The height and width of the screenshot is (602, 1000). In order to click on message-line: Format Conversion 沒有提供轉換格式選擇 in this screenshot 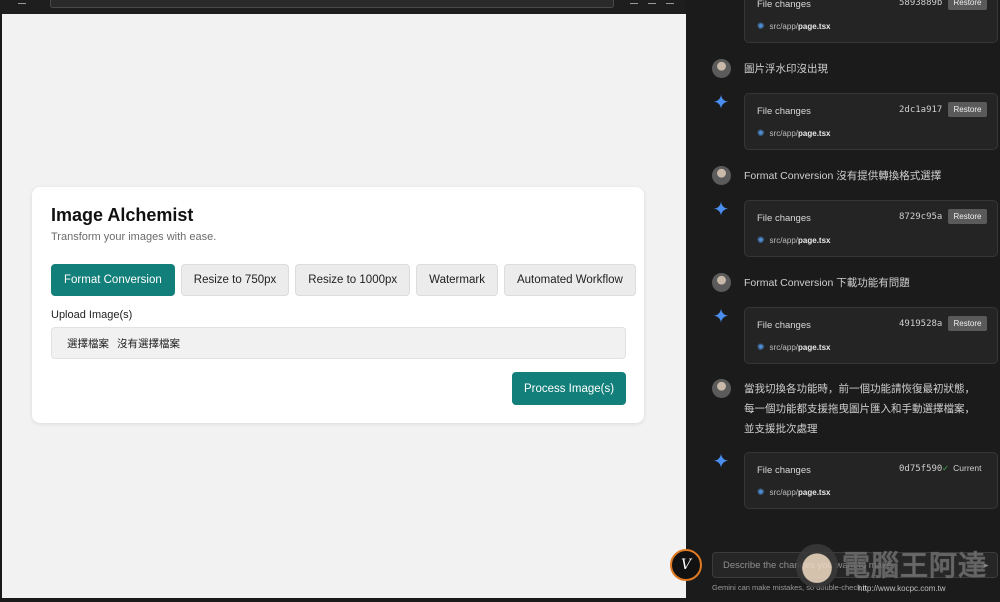, I will do `click(843, 176)`.